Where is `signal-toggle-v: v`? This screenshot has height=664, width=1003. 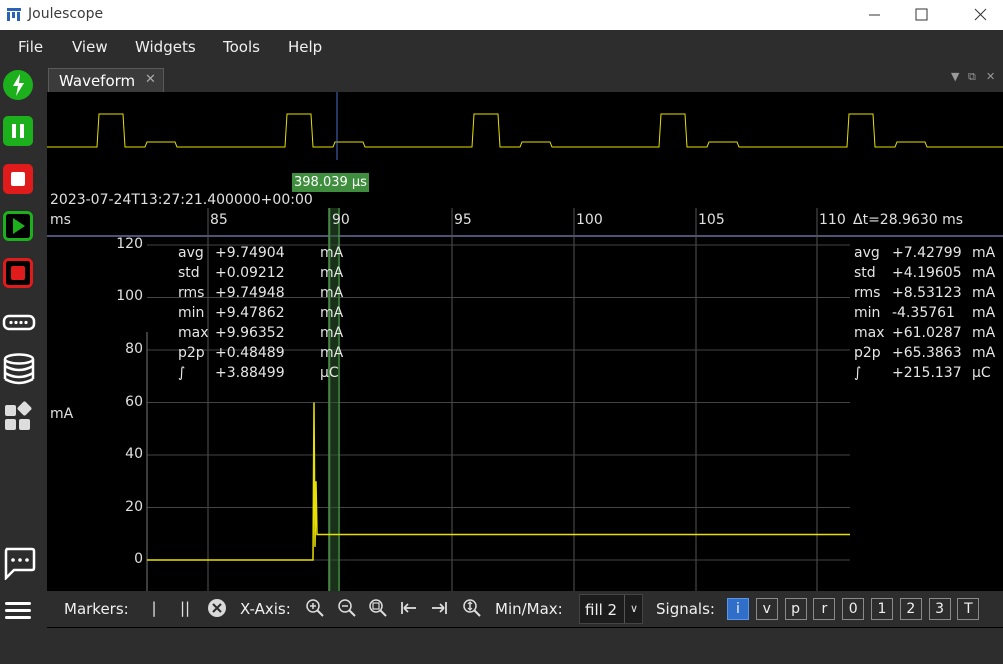
signal-toggle-v: v is located at coordinates (766, 609).